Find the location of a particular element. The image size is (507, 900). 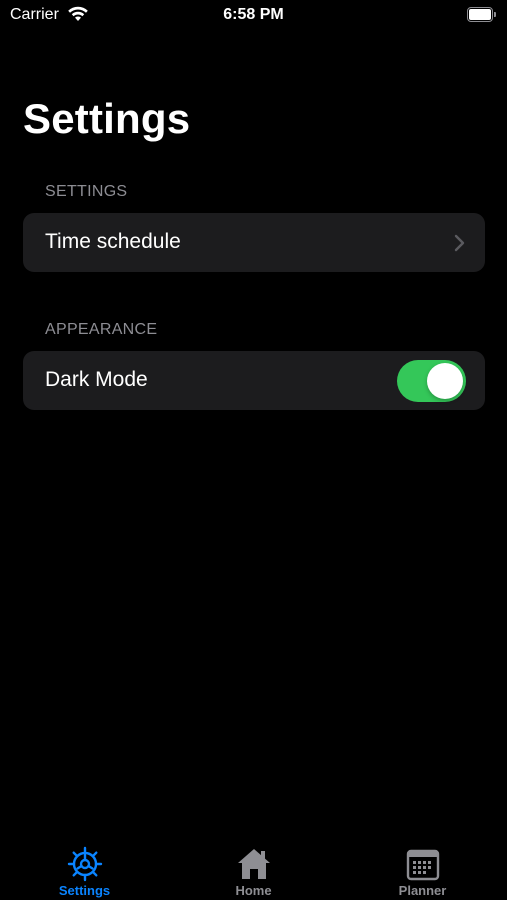

time-schedule-row: Time schedule is located at coordinates (254, 242).